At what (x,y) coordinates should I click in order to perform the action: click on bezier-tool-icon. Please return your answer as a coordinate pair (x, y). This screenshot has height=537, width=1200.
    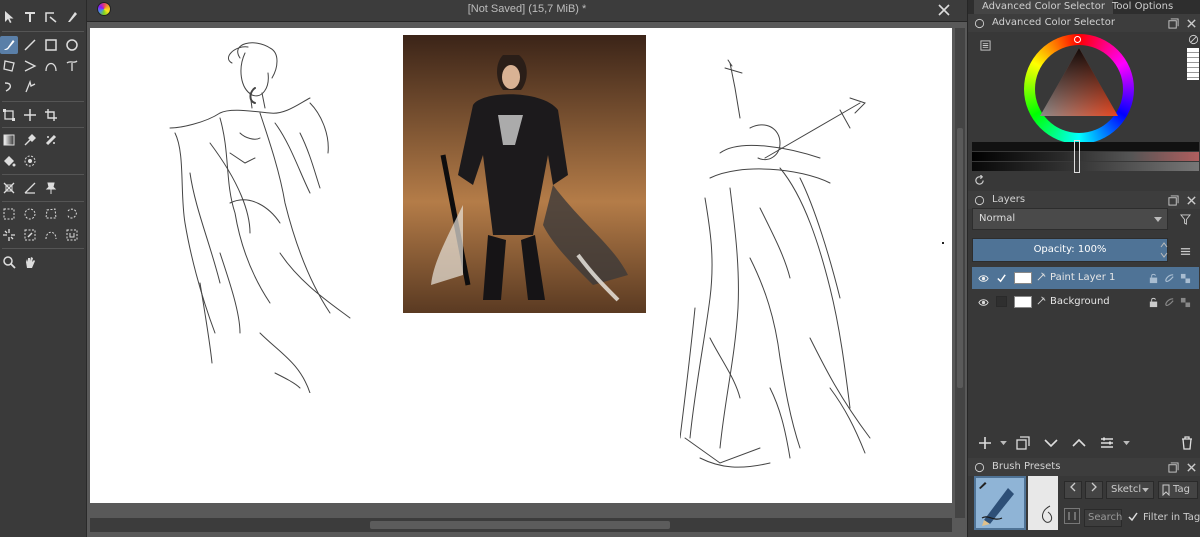
    Looking at the image, I should click on (51, 66).